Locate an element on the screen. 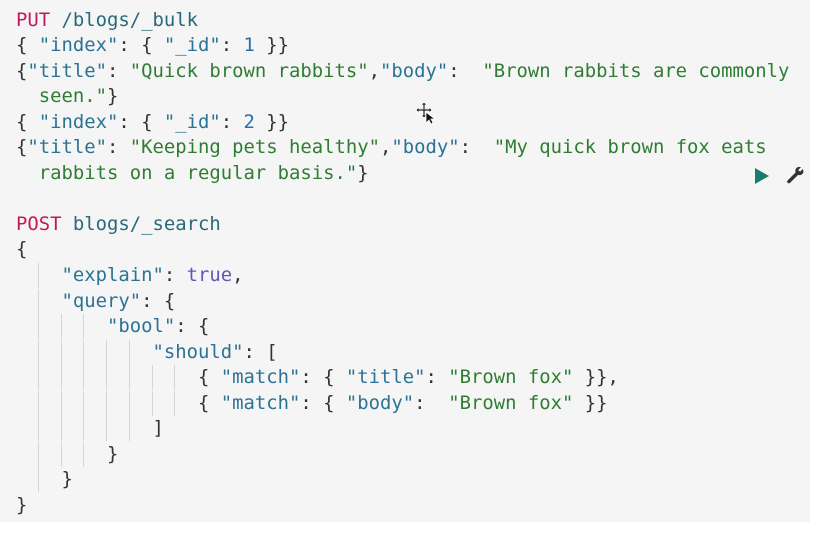  code-line: { is located at coordinates (21, 249).